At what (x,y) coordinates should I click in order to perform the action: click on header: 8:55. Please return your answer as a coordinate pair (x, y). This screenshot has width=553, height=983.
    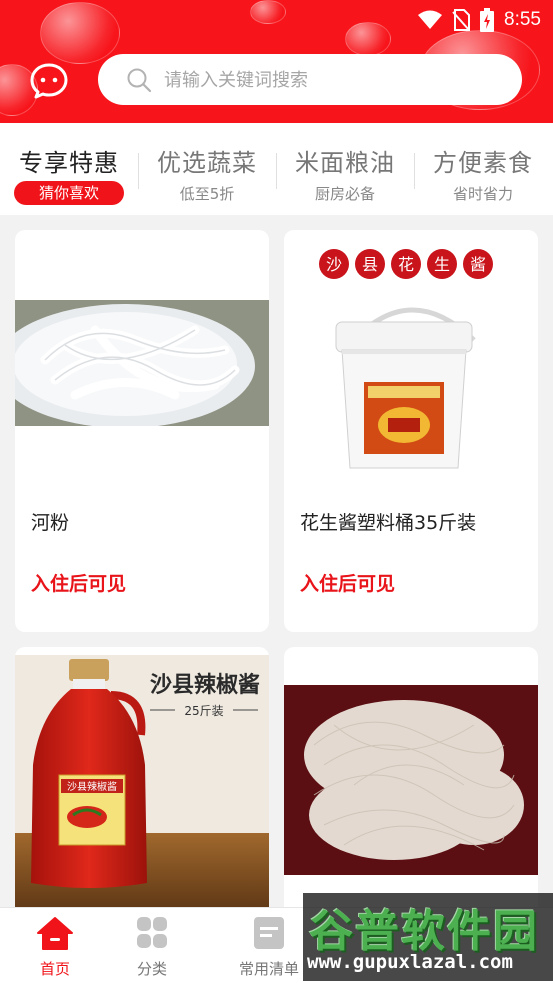
    Looking at the image, I should click on (276, 61).